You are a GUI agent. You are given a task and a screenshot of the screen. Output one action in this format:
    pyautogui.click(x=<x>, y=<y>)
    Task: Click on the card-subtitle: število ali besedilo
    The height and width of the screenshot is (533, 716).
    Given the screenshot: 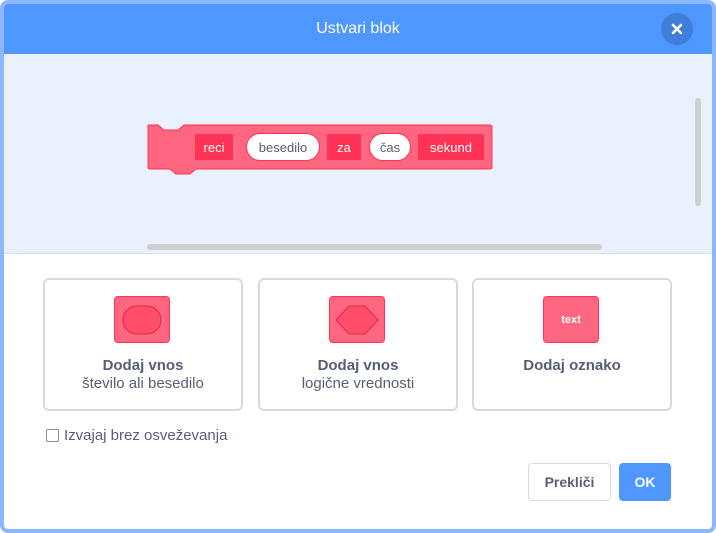 What is the action you would take?
    pyautogui.click(x=143, y=383)
    